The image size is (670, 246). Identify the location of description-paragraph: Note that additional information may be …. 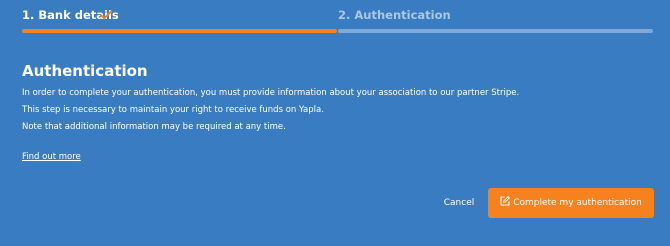
(154, 127).